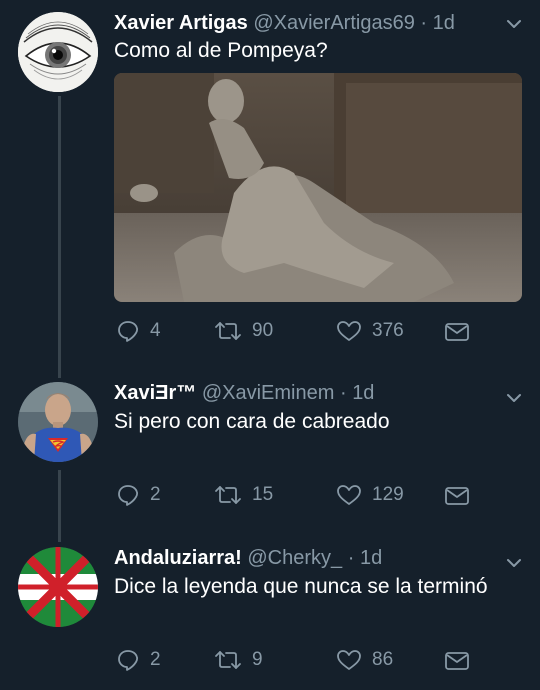 This screenshot has width=540, height=690. I want to click on retweet-button: 9, so click(238, 660).